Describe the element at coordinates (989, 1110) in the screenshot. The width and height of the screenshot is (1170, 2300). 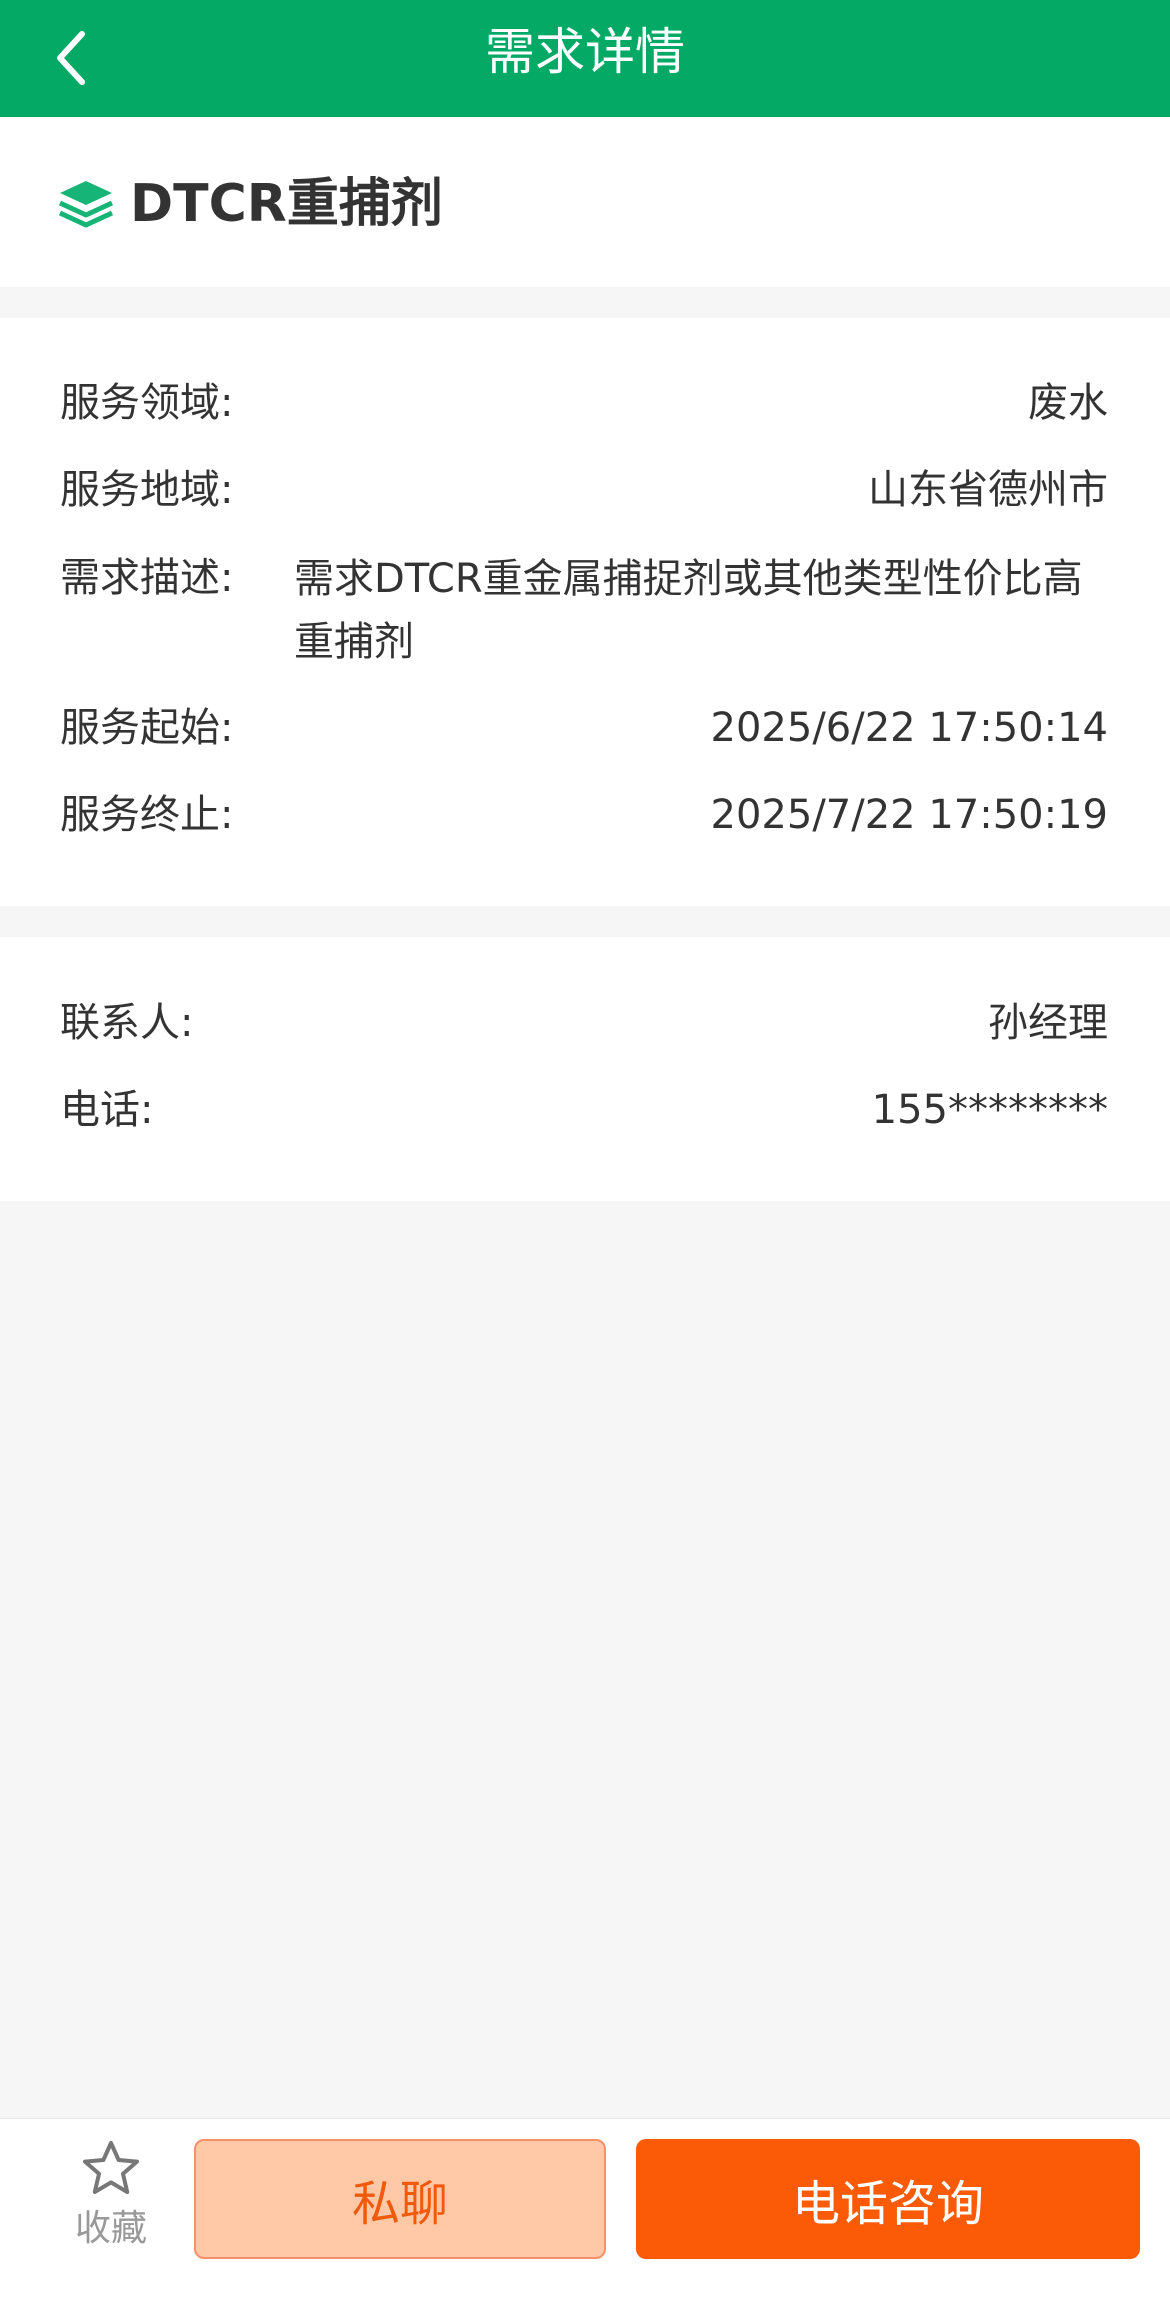
I see `contact-value: 155********` at that location.